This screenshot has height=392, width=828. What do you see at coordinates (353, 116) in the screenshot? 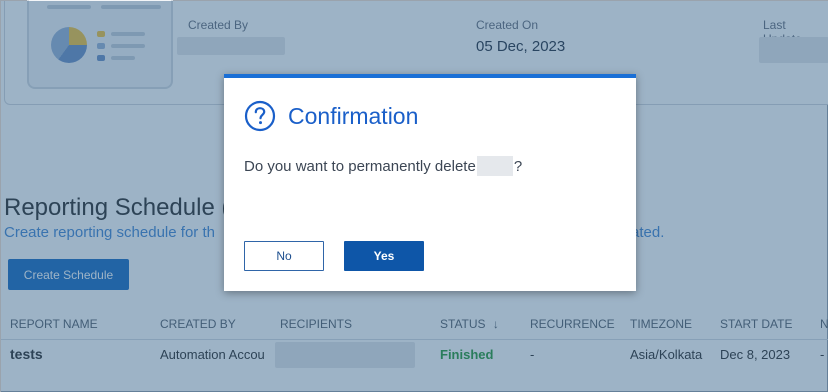
I see `dialog-title: Confirmation` at bounding box center [353, 116].